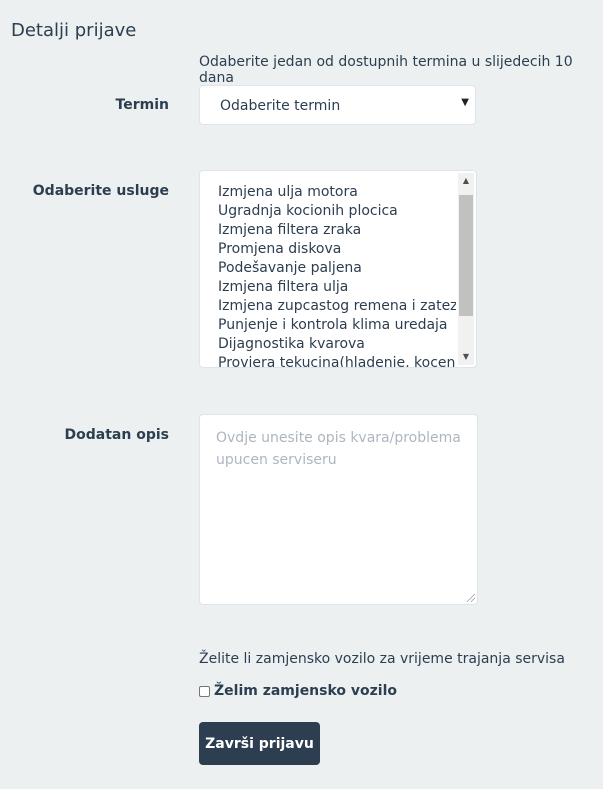 This screenshot has width=603, height=789. Describe the element at coordinates (337, 360) in the screenshot. I see `list-item: Provjera tekucina(hladenje, kocenje)` at that location.